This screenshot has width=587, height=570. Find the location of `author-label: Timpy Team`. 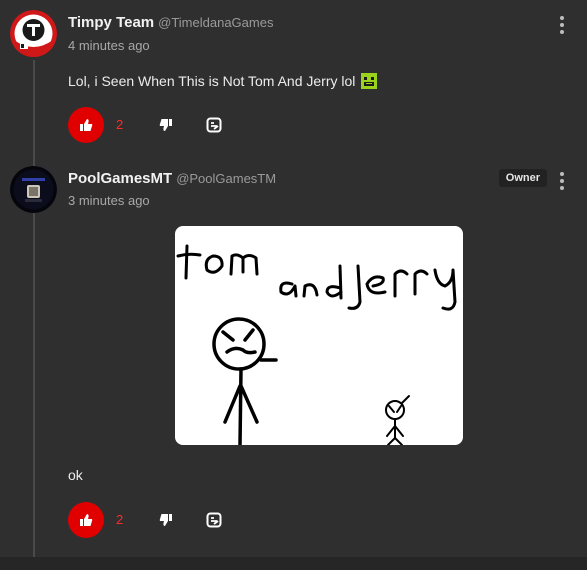

author-label: Timpy Team is located at coordinates (111, 22).